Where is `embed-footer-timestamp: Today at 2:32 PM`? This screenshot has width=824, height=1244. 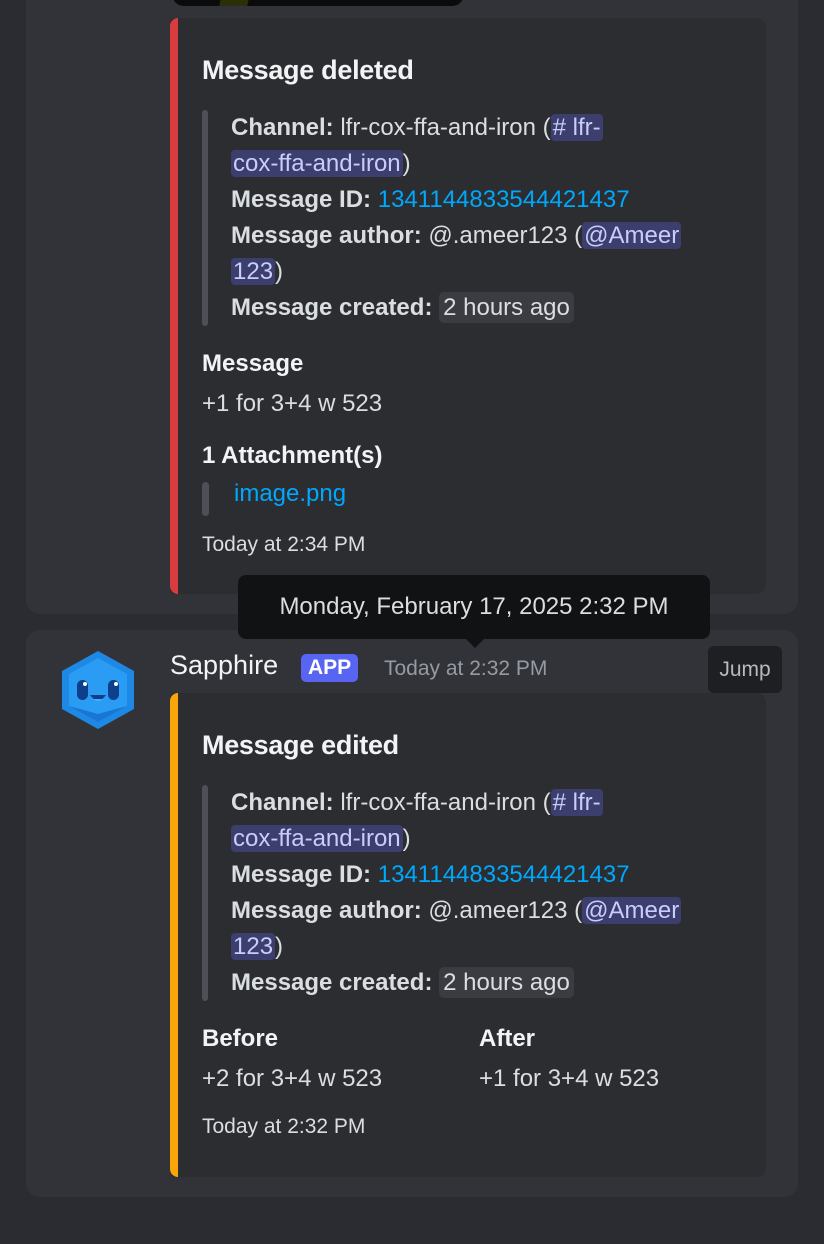 embed-footer-timestamp: Today at 2:32 PM is located at coordinates (284, 1126).